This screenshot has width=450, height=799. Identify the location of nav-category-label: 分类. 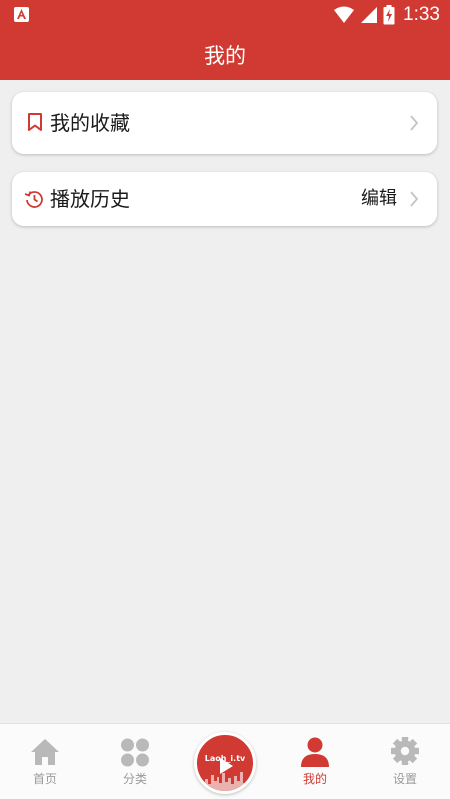
(134, 779).